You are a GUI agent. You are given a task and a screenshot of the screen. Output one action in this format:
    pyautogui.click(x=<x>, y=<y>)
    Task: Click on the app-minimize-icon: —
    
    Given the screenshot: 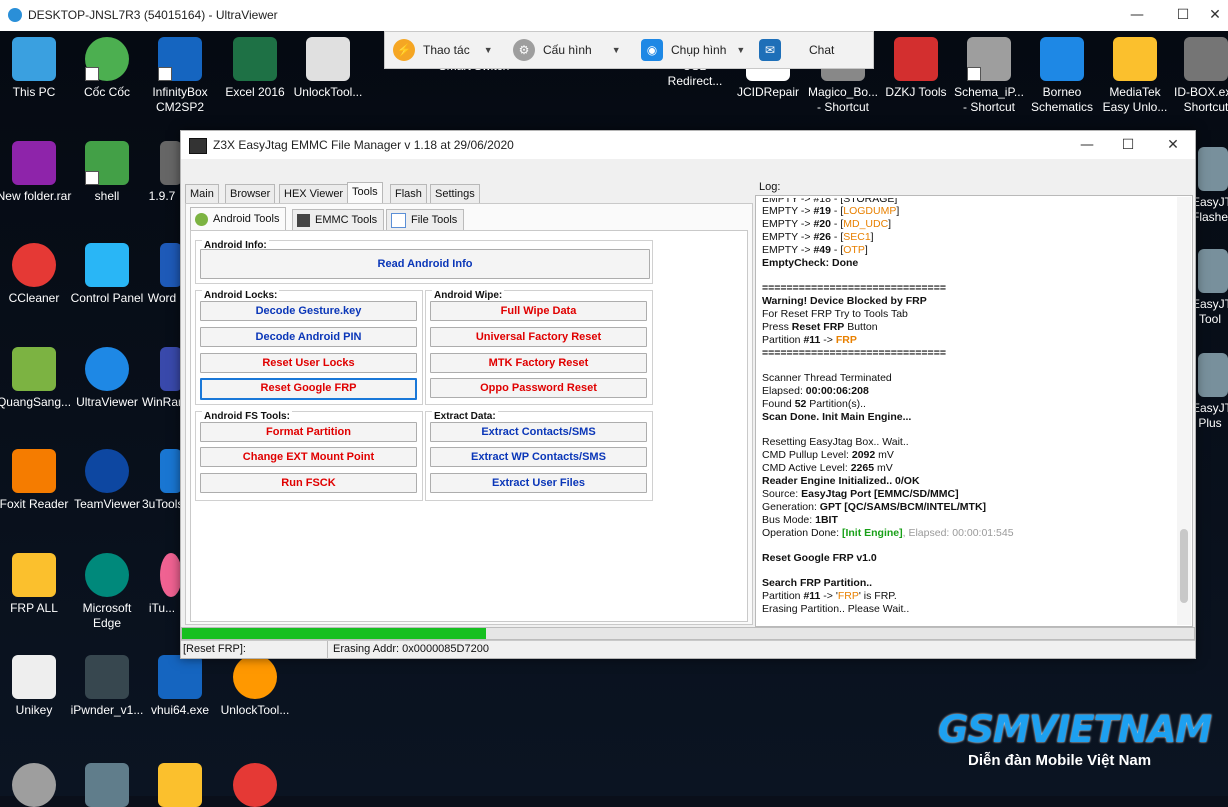 What is the action you would take?
    pyautogui.click(x=1087, y=145)
    